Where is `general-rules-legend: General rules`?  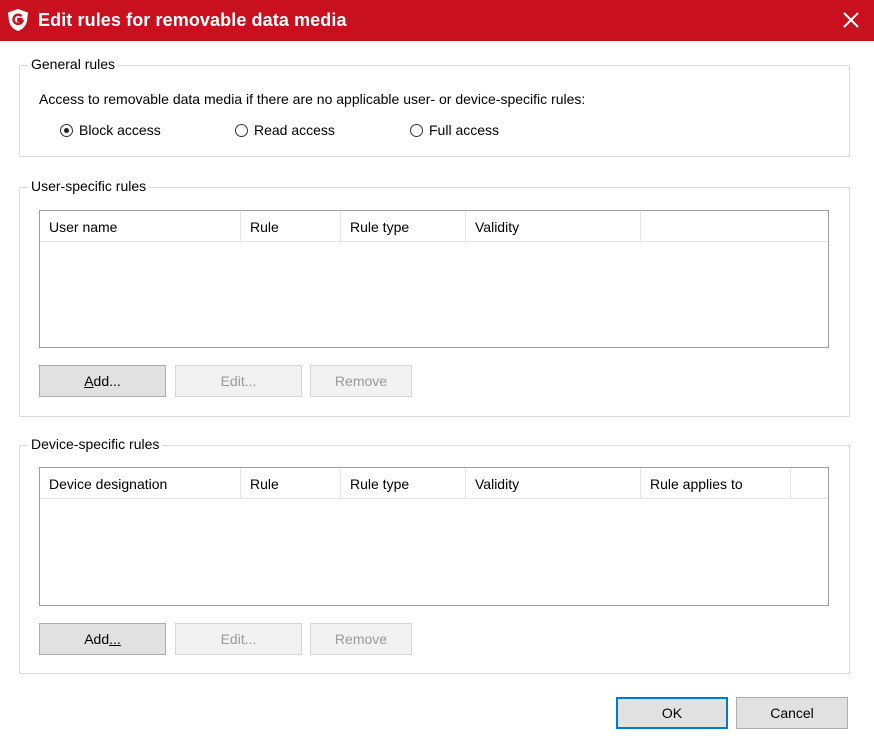 general-rules-legend: General rules is located at coordinates (73, 64).